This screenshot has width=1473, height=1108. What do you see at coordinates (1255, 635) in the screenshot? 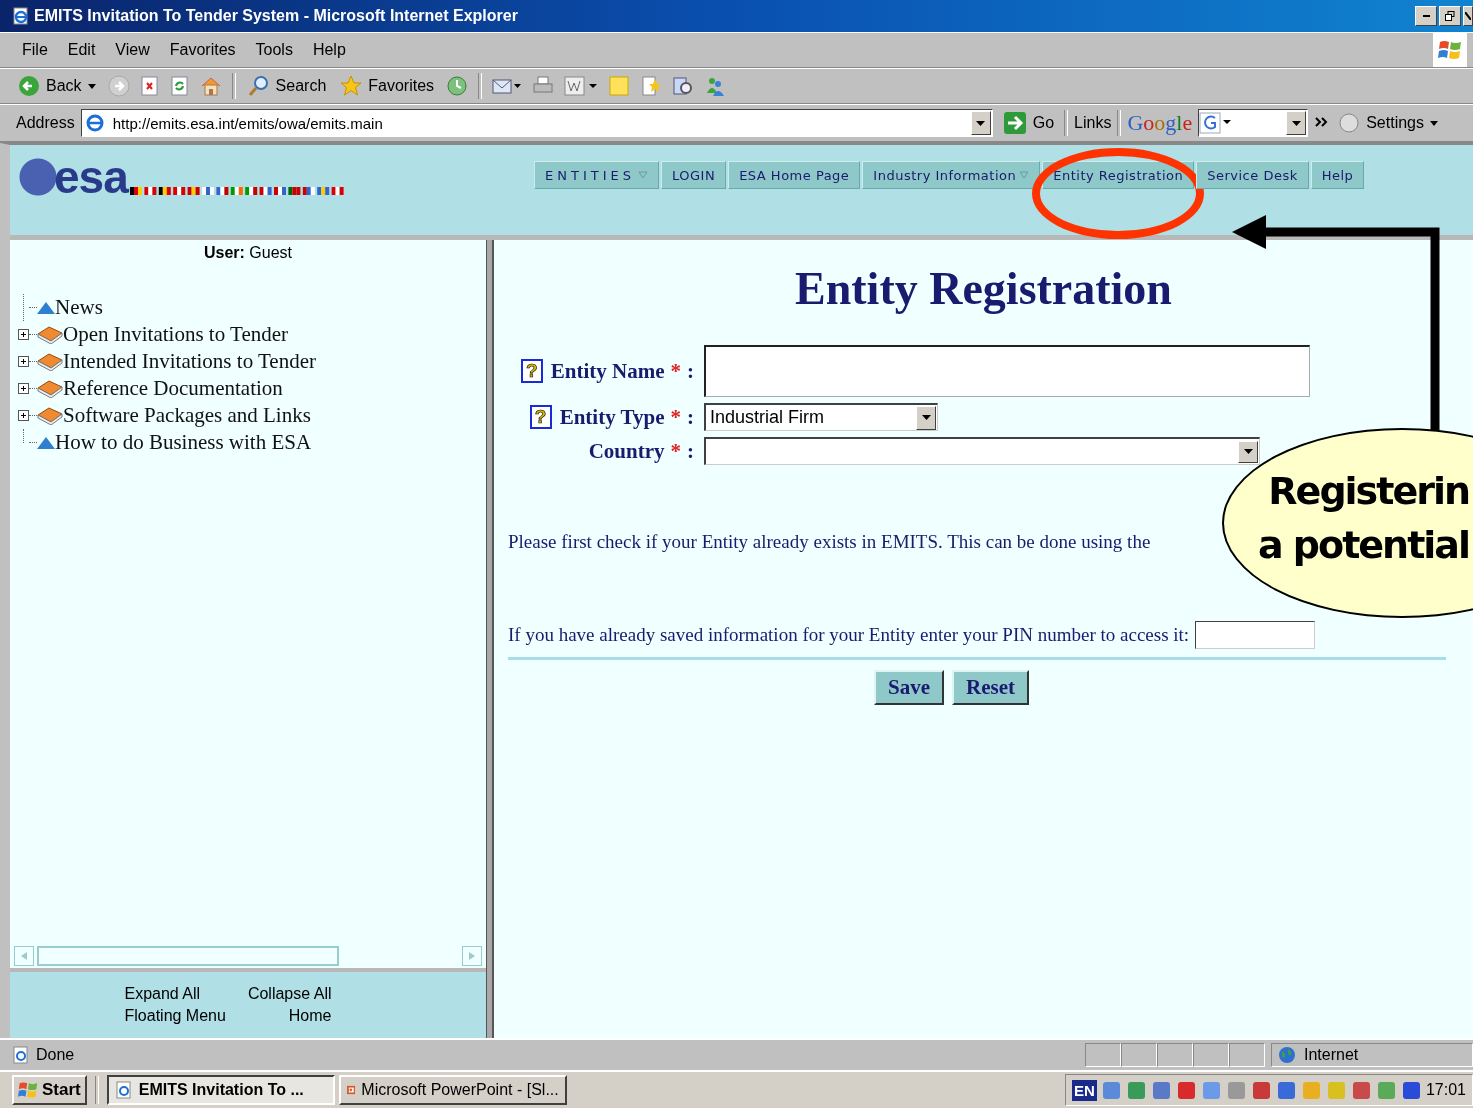
I see `pin-field` at bounding box center [1255, 635].